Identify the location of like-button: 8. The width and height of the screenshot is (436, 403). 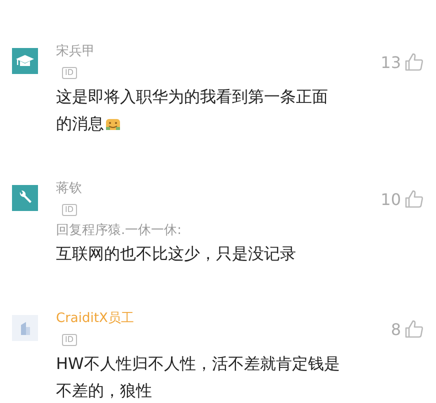
(407, 329).